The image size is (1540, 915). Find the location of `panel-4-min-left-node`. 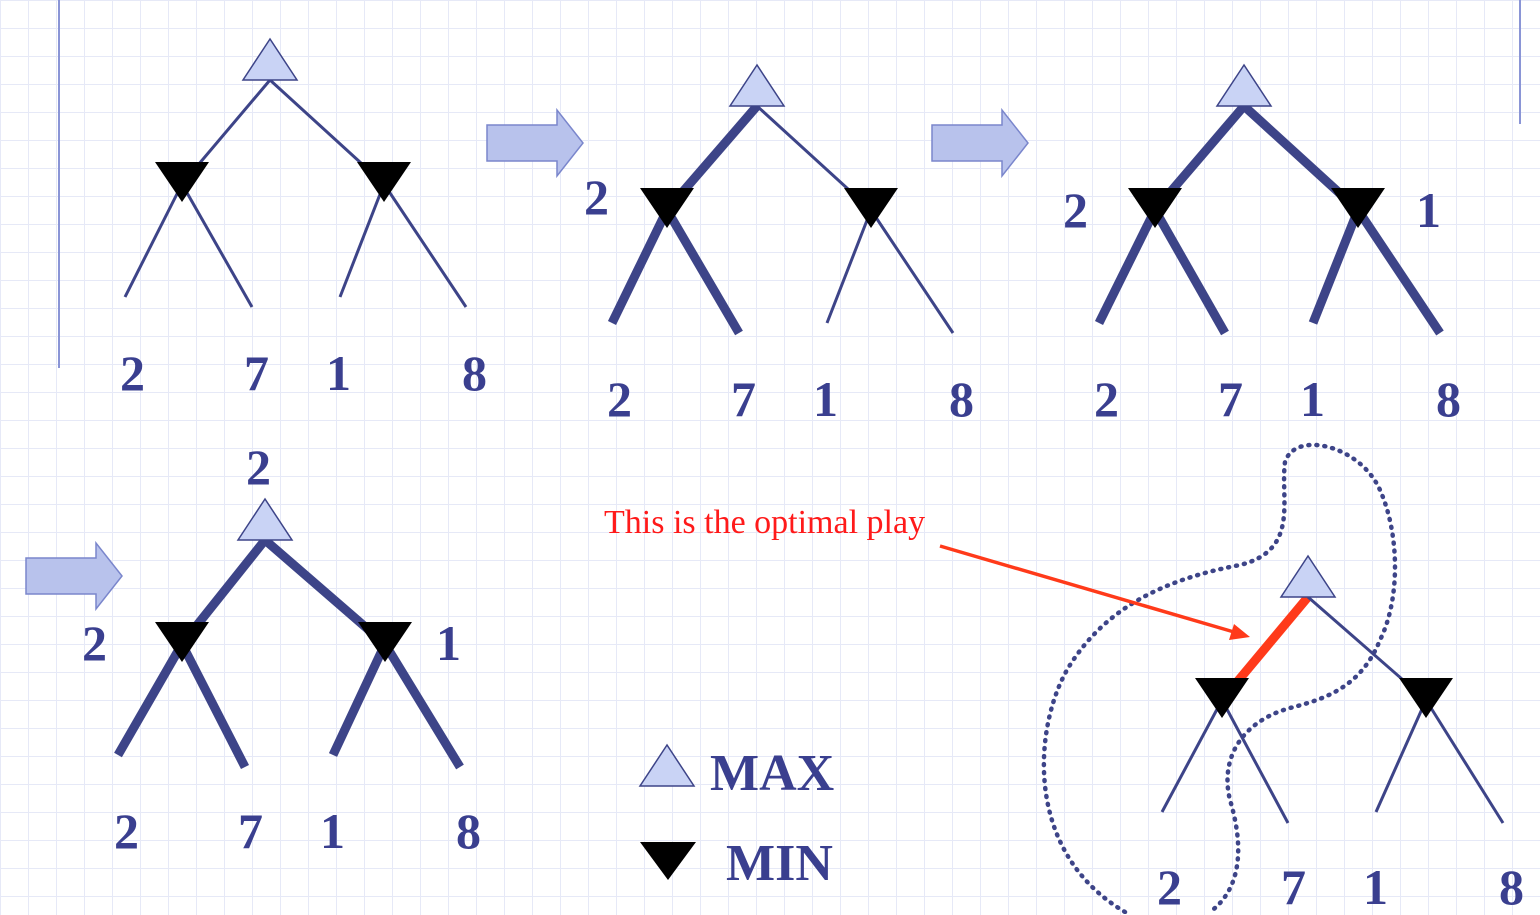

panel-4-min-left-node is located at coordinates (182, 642).